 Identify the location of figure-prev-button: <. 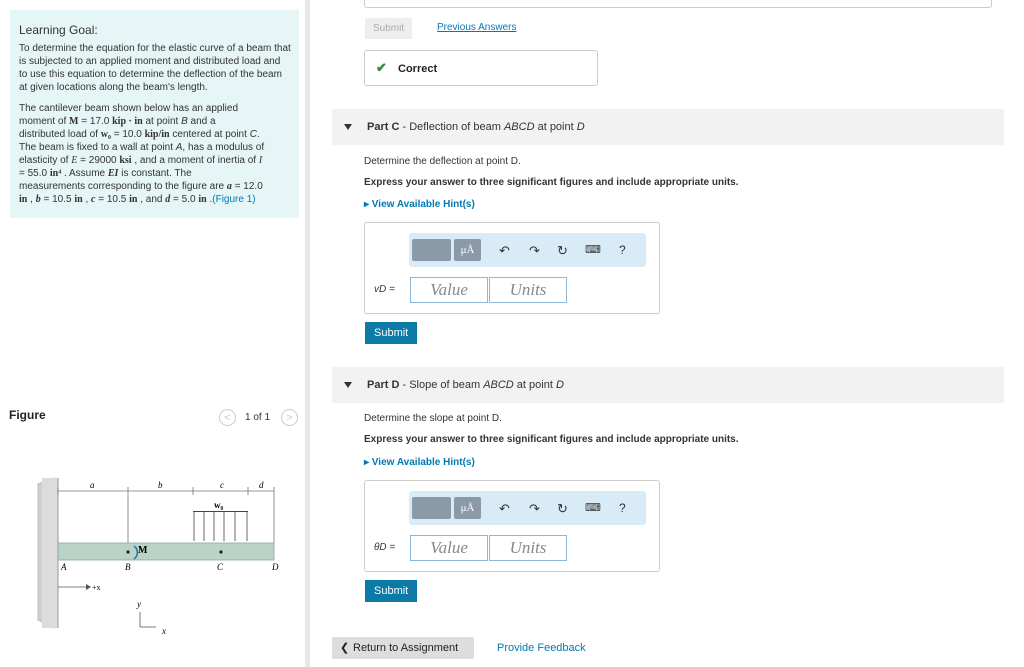
(227, 417).